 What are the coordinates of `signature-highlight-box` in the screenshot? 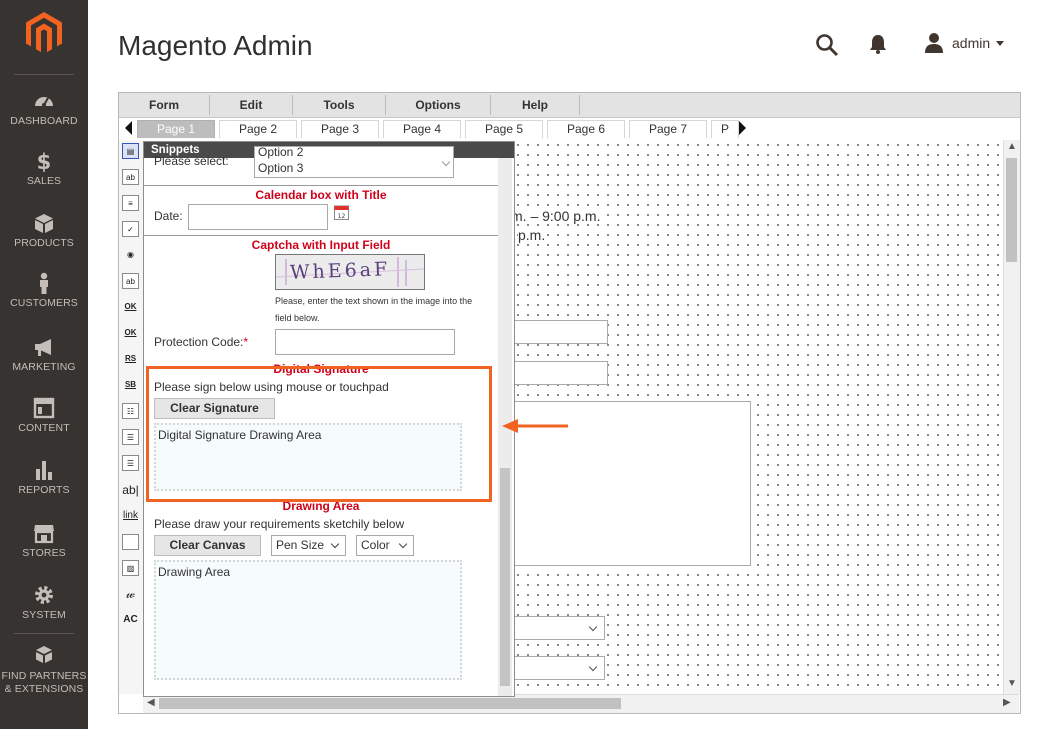 It's located at (319, 434).